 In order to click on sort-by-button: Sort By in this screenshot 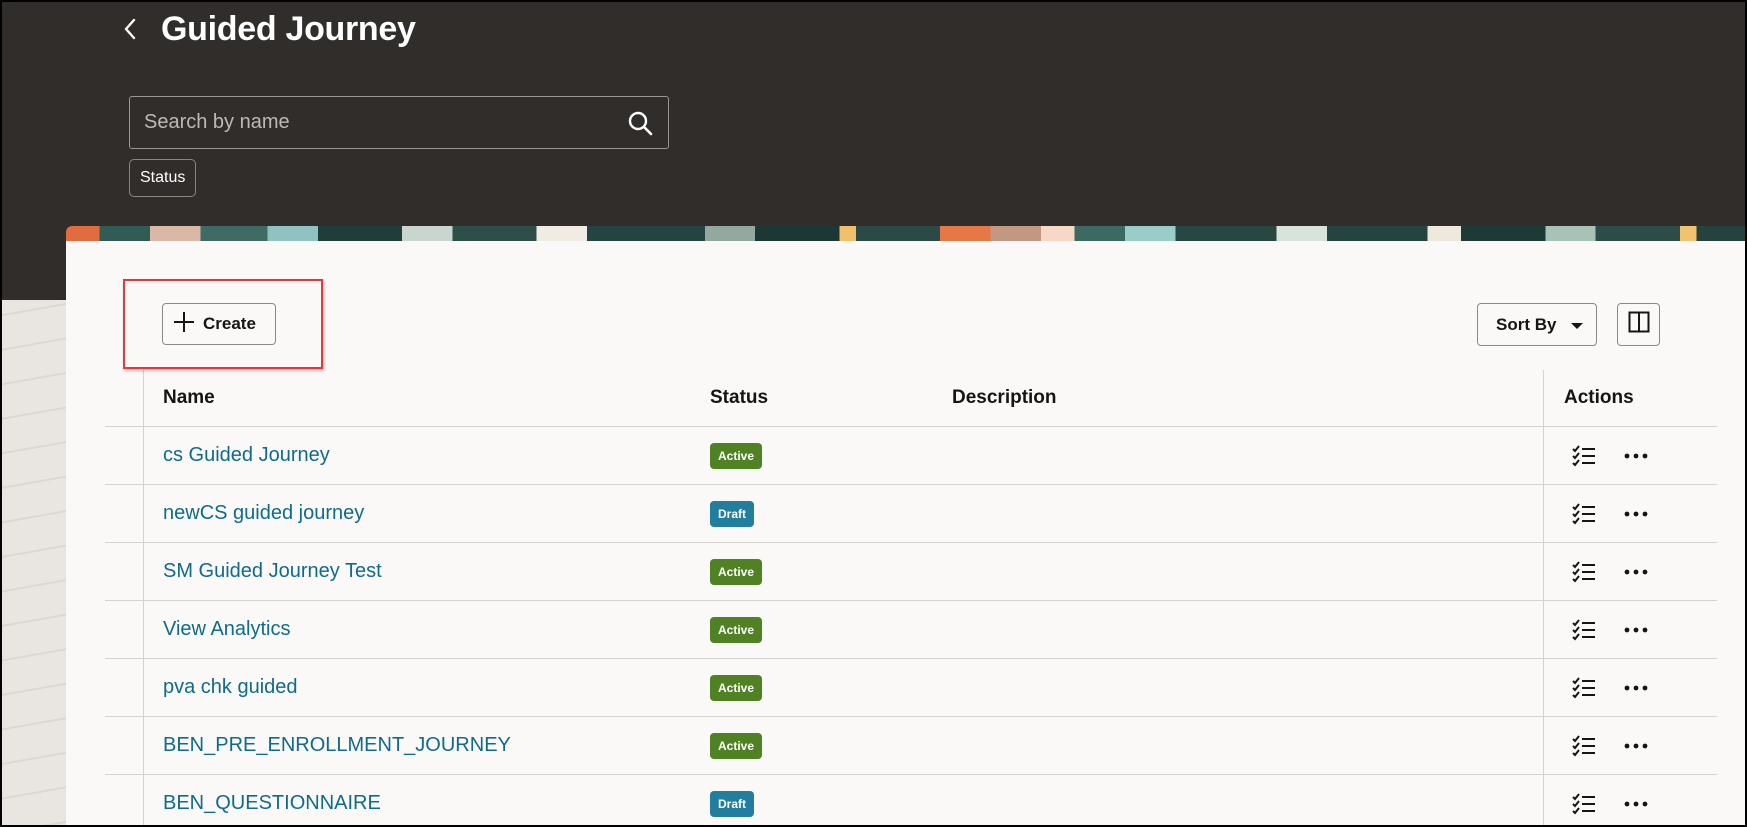, I will do `click(1537, 324)`.